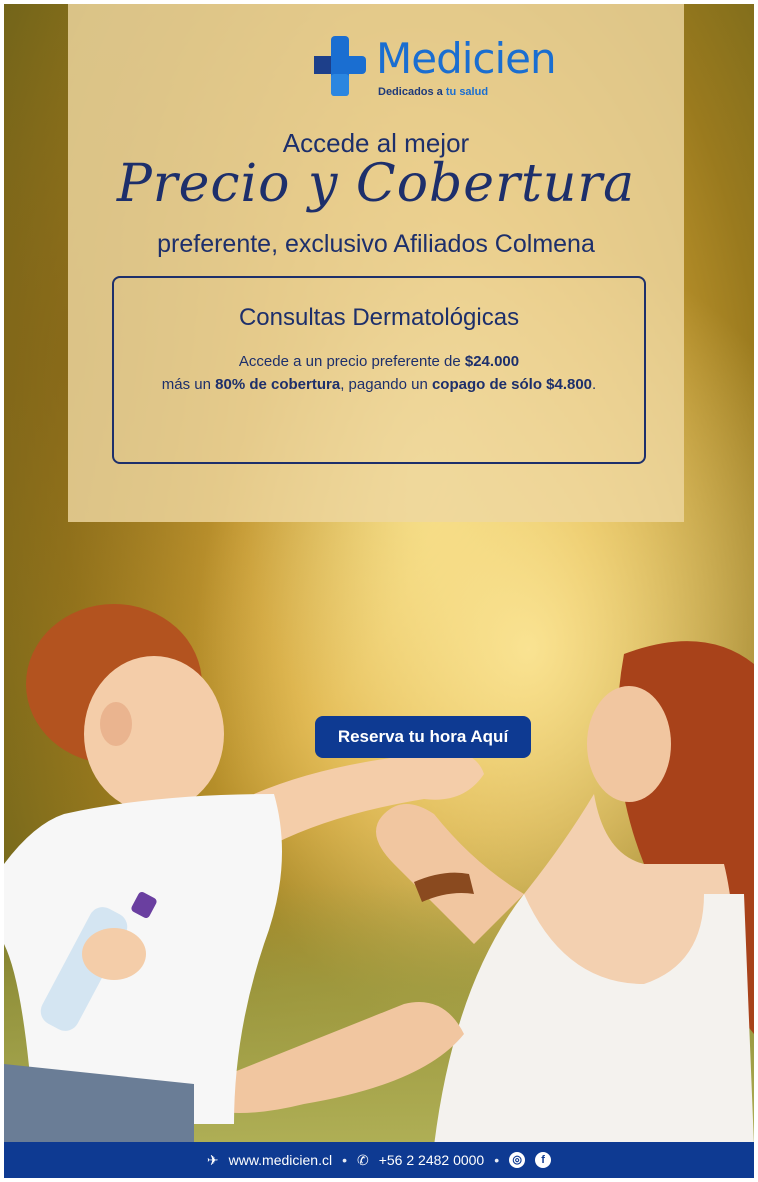 This screenshot has height=1182, width=758. What do you see at coordinates (386, 384) in the screenshot?
I see `offer-line2-middle: , pagando un` at bounding box center [386, 384].